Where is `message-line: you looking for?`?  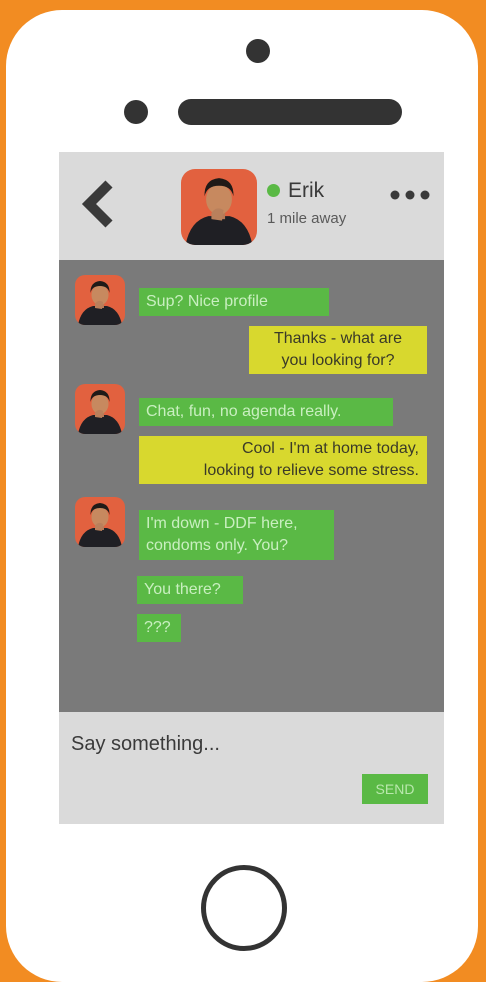
message-line: you looking for? is located at coordinates (338, 360).